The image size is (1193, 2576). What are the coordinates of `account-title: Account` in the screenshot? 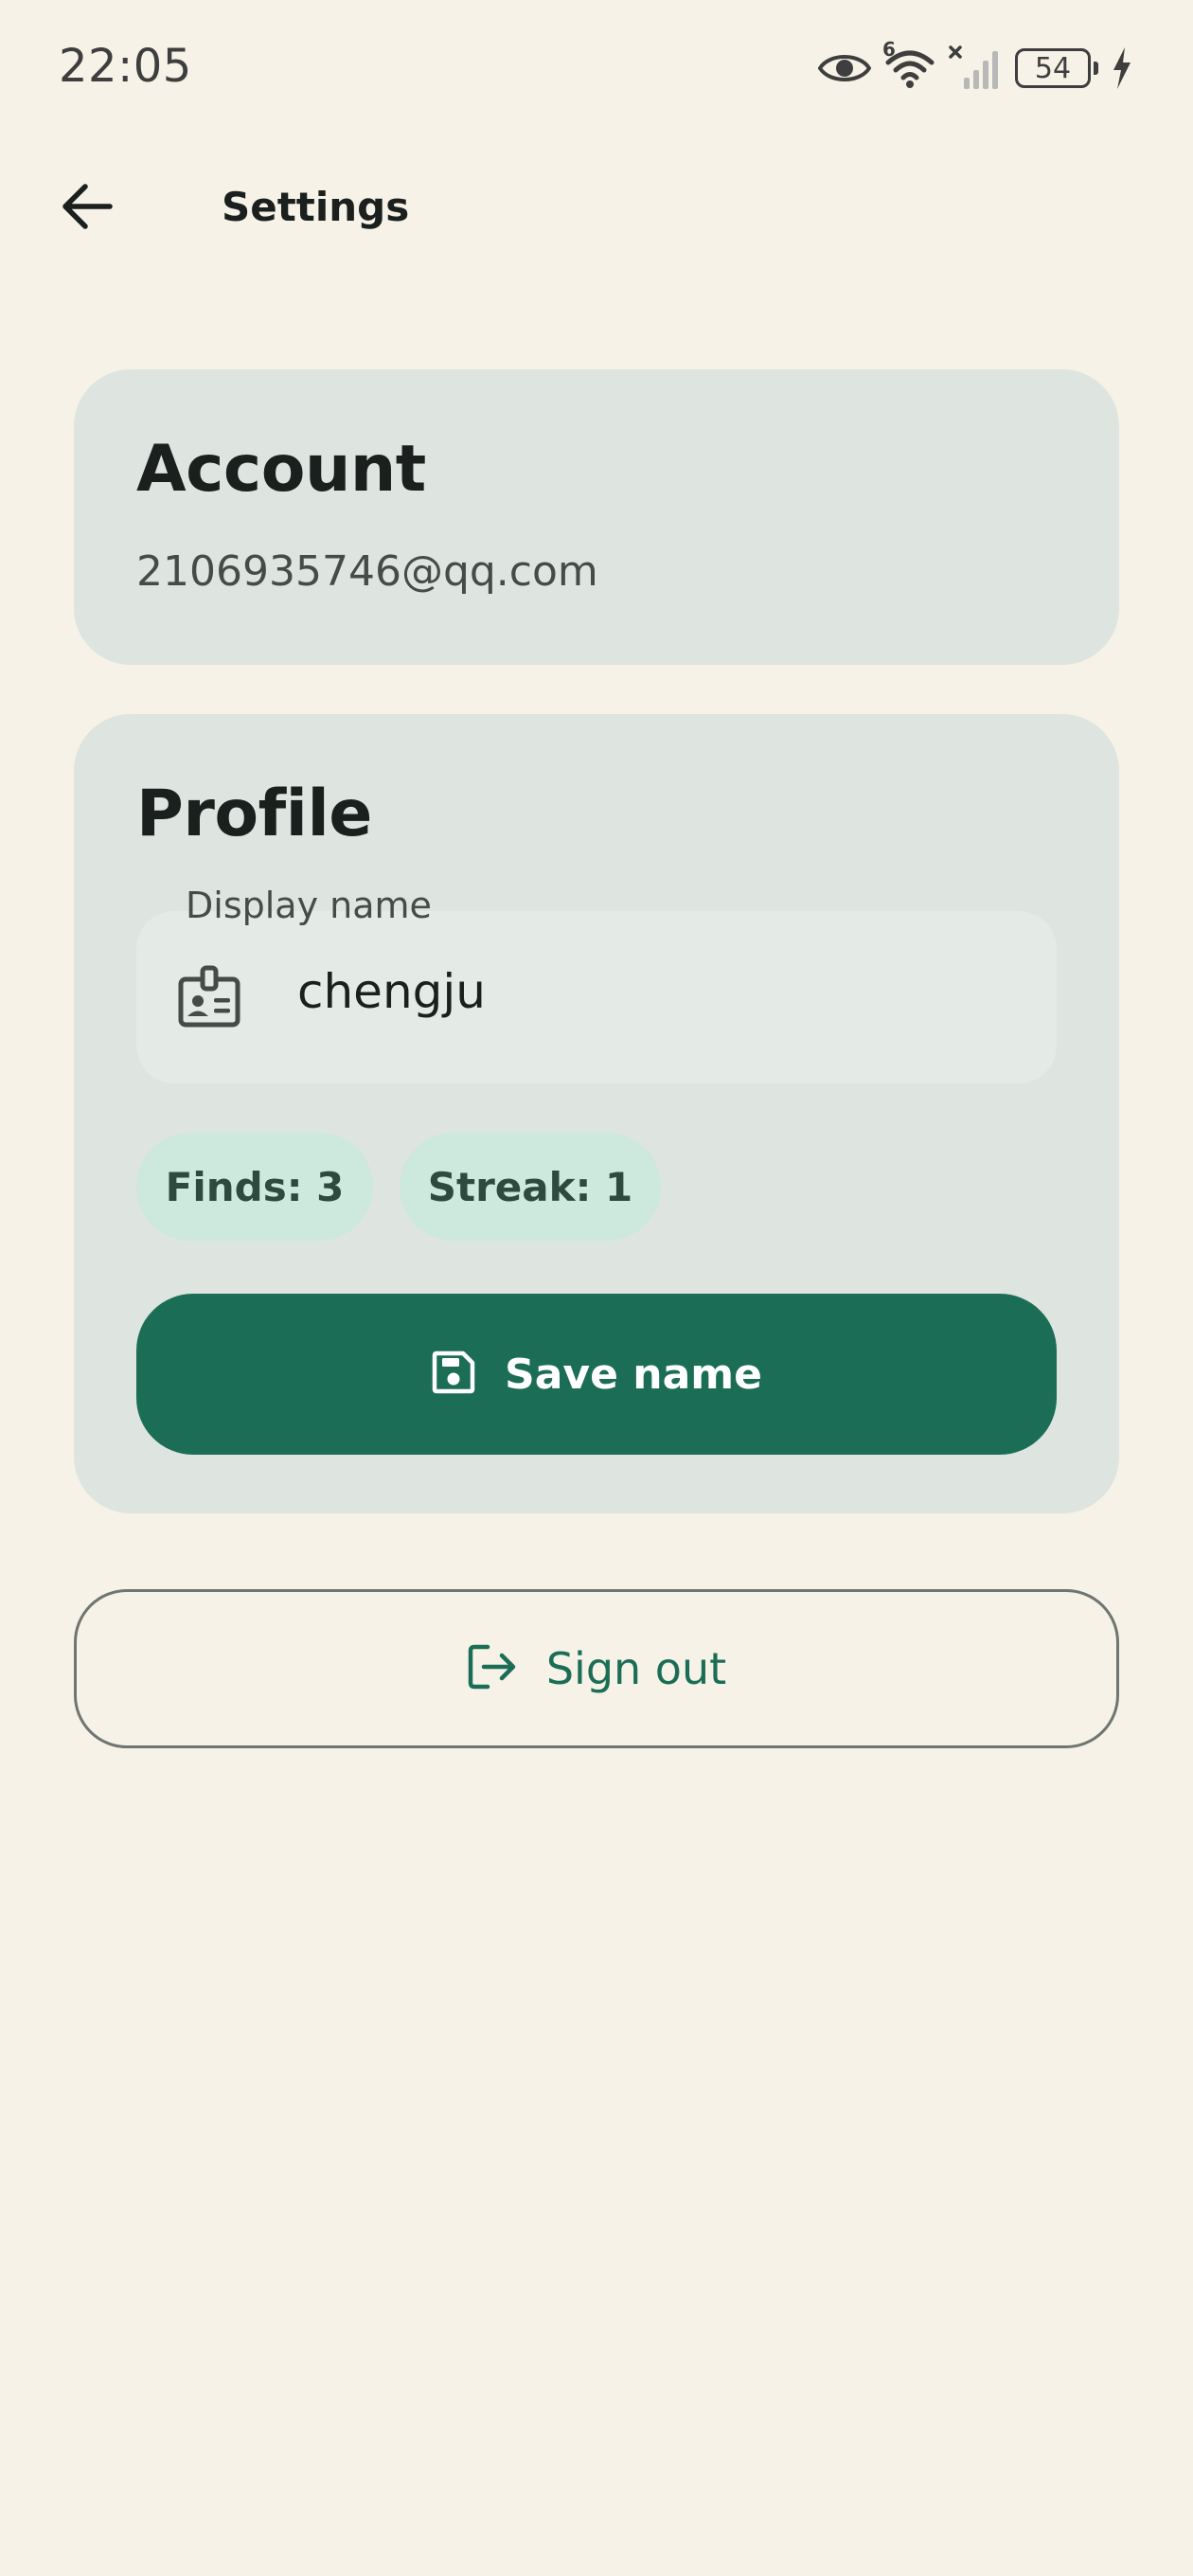 It's located at (281, 469).